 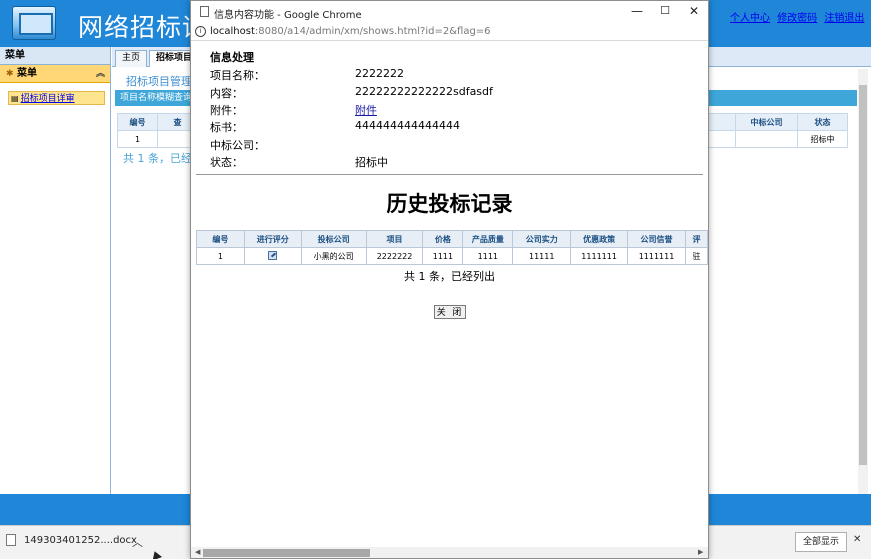 I want to click on field-label: 项目名称：, so click(x=237, y=75).